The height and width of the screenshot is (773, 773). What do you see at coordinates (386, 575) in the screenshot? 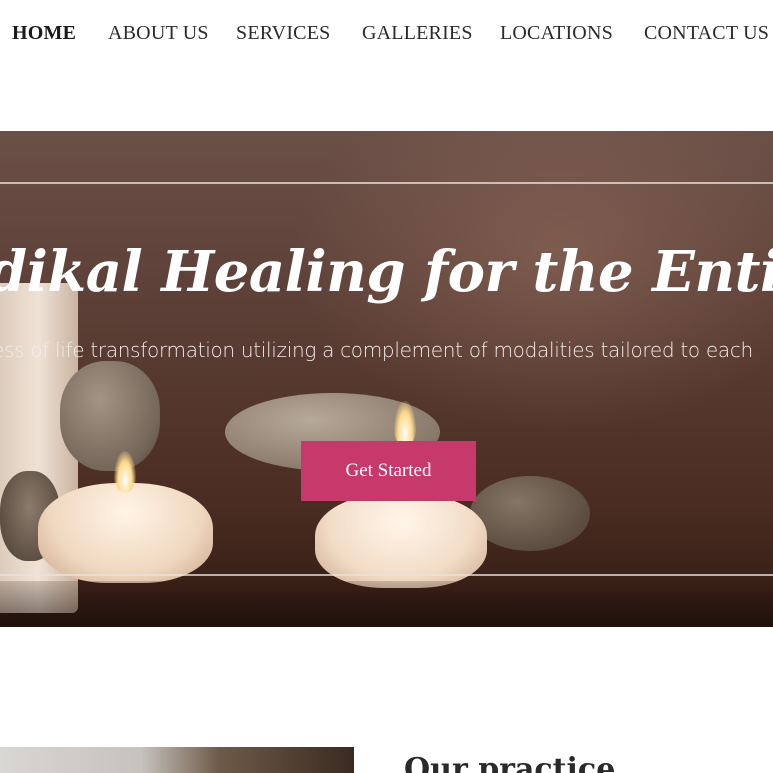
I see `hero-divider-bottom` at bounding box center [386, 575].